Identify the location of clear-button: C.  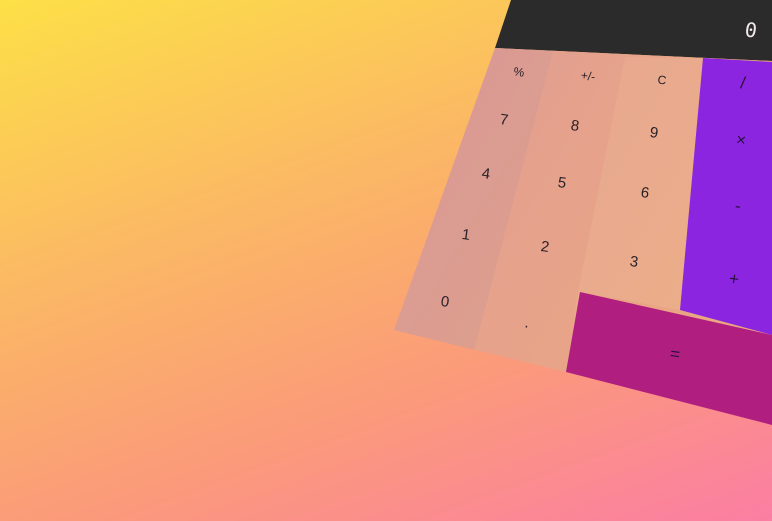
(662, 79).